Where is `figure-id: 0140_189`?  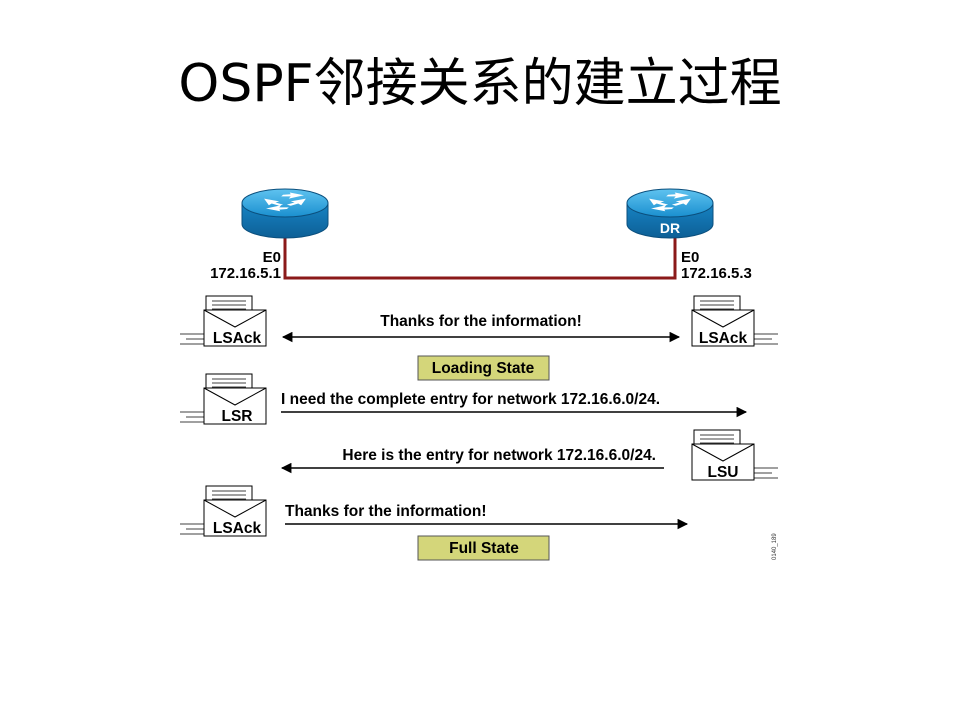 figure-id: 0140_189 is located at coordinates (775, 546).